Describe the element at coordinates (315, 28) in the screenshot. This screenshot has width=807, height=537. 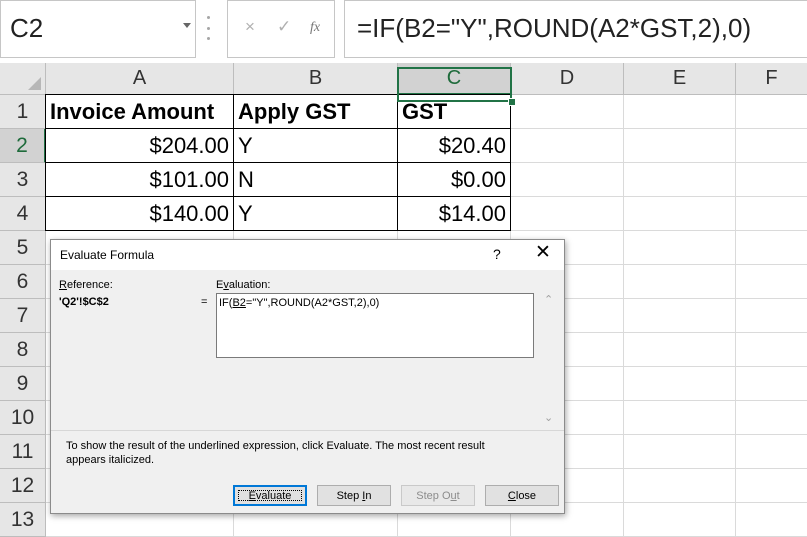
I see `insert-function-icon: fx` at that location.